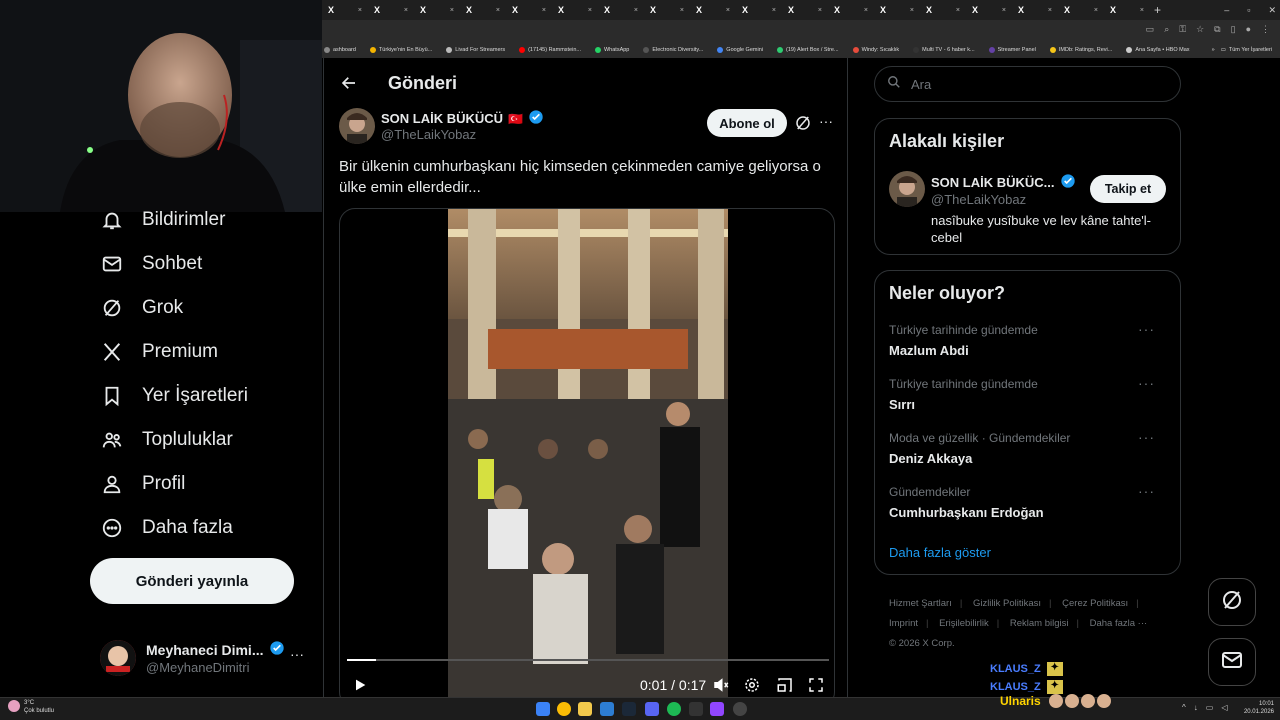  I want to click on grok-floating-button, so click(1232, 602).